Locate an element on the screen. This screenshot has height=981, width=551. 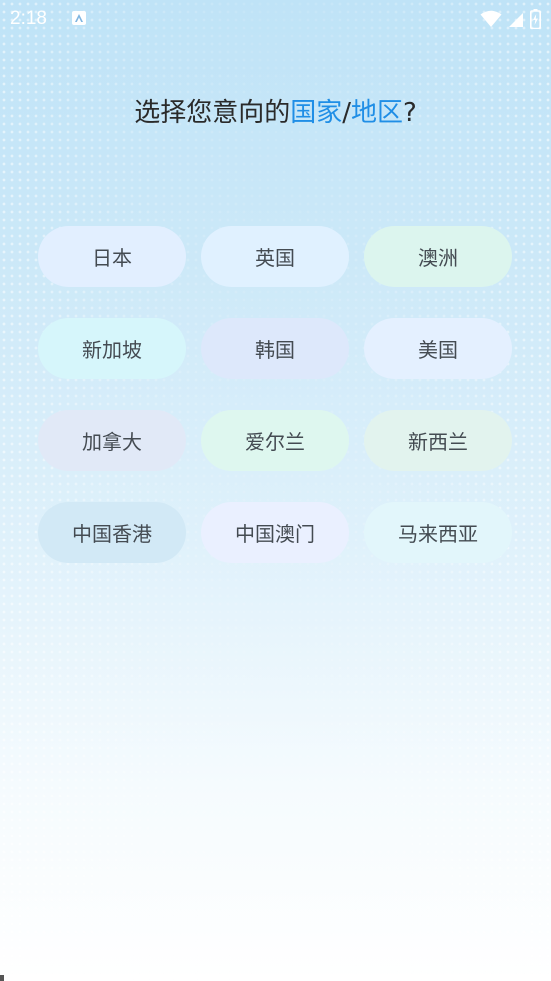
option-label: 新西兰 is located at coordinates (438, 442).